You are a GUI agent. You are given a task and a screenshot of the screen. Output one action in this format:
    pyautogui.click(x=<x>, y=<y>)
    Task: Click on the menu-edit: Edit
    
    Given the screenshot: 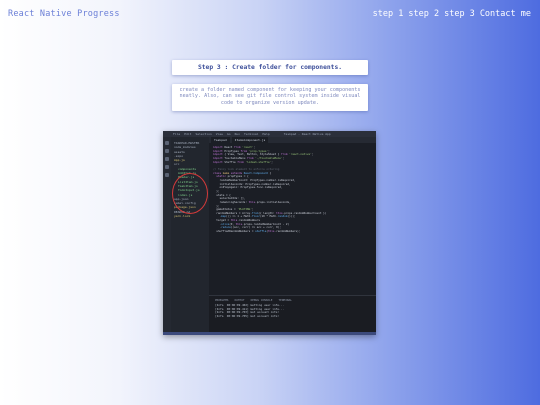 What is the action you would take?
    pyautogui.click(x=188, y=134)
    